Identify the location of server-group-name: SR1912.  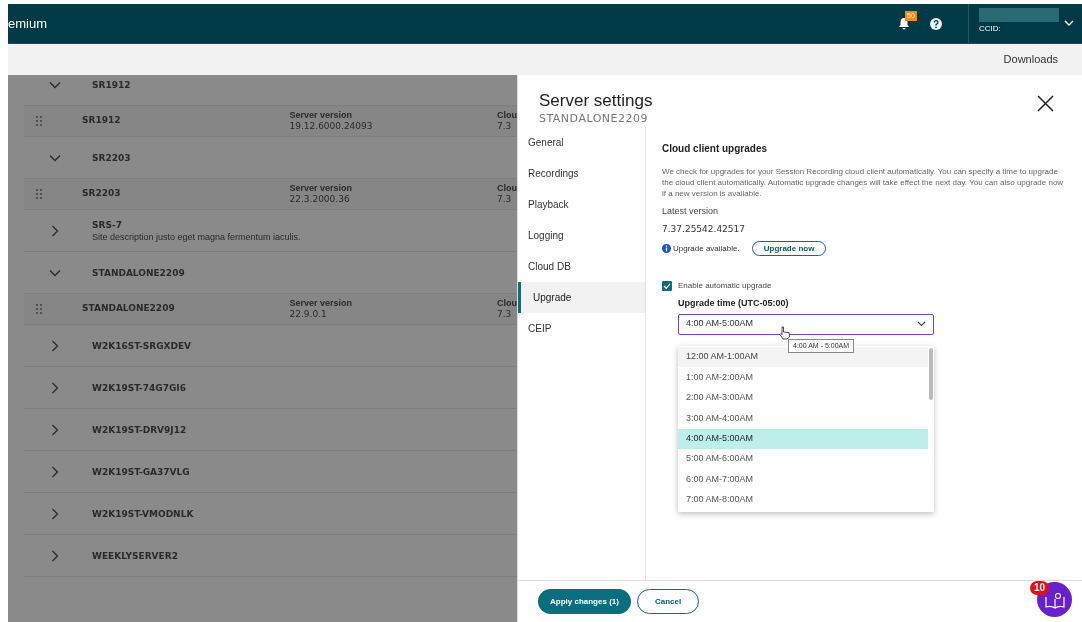
(111, 84).